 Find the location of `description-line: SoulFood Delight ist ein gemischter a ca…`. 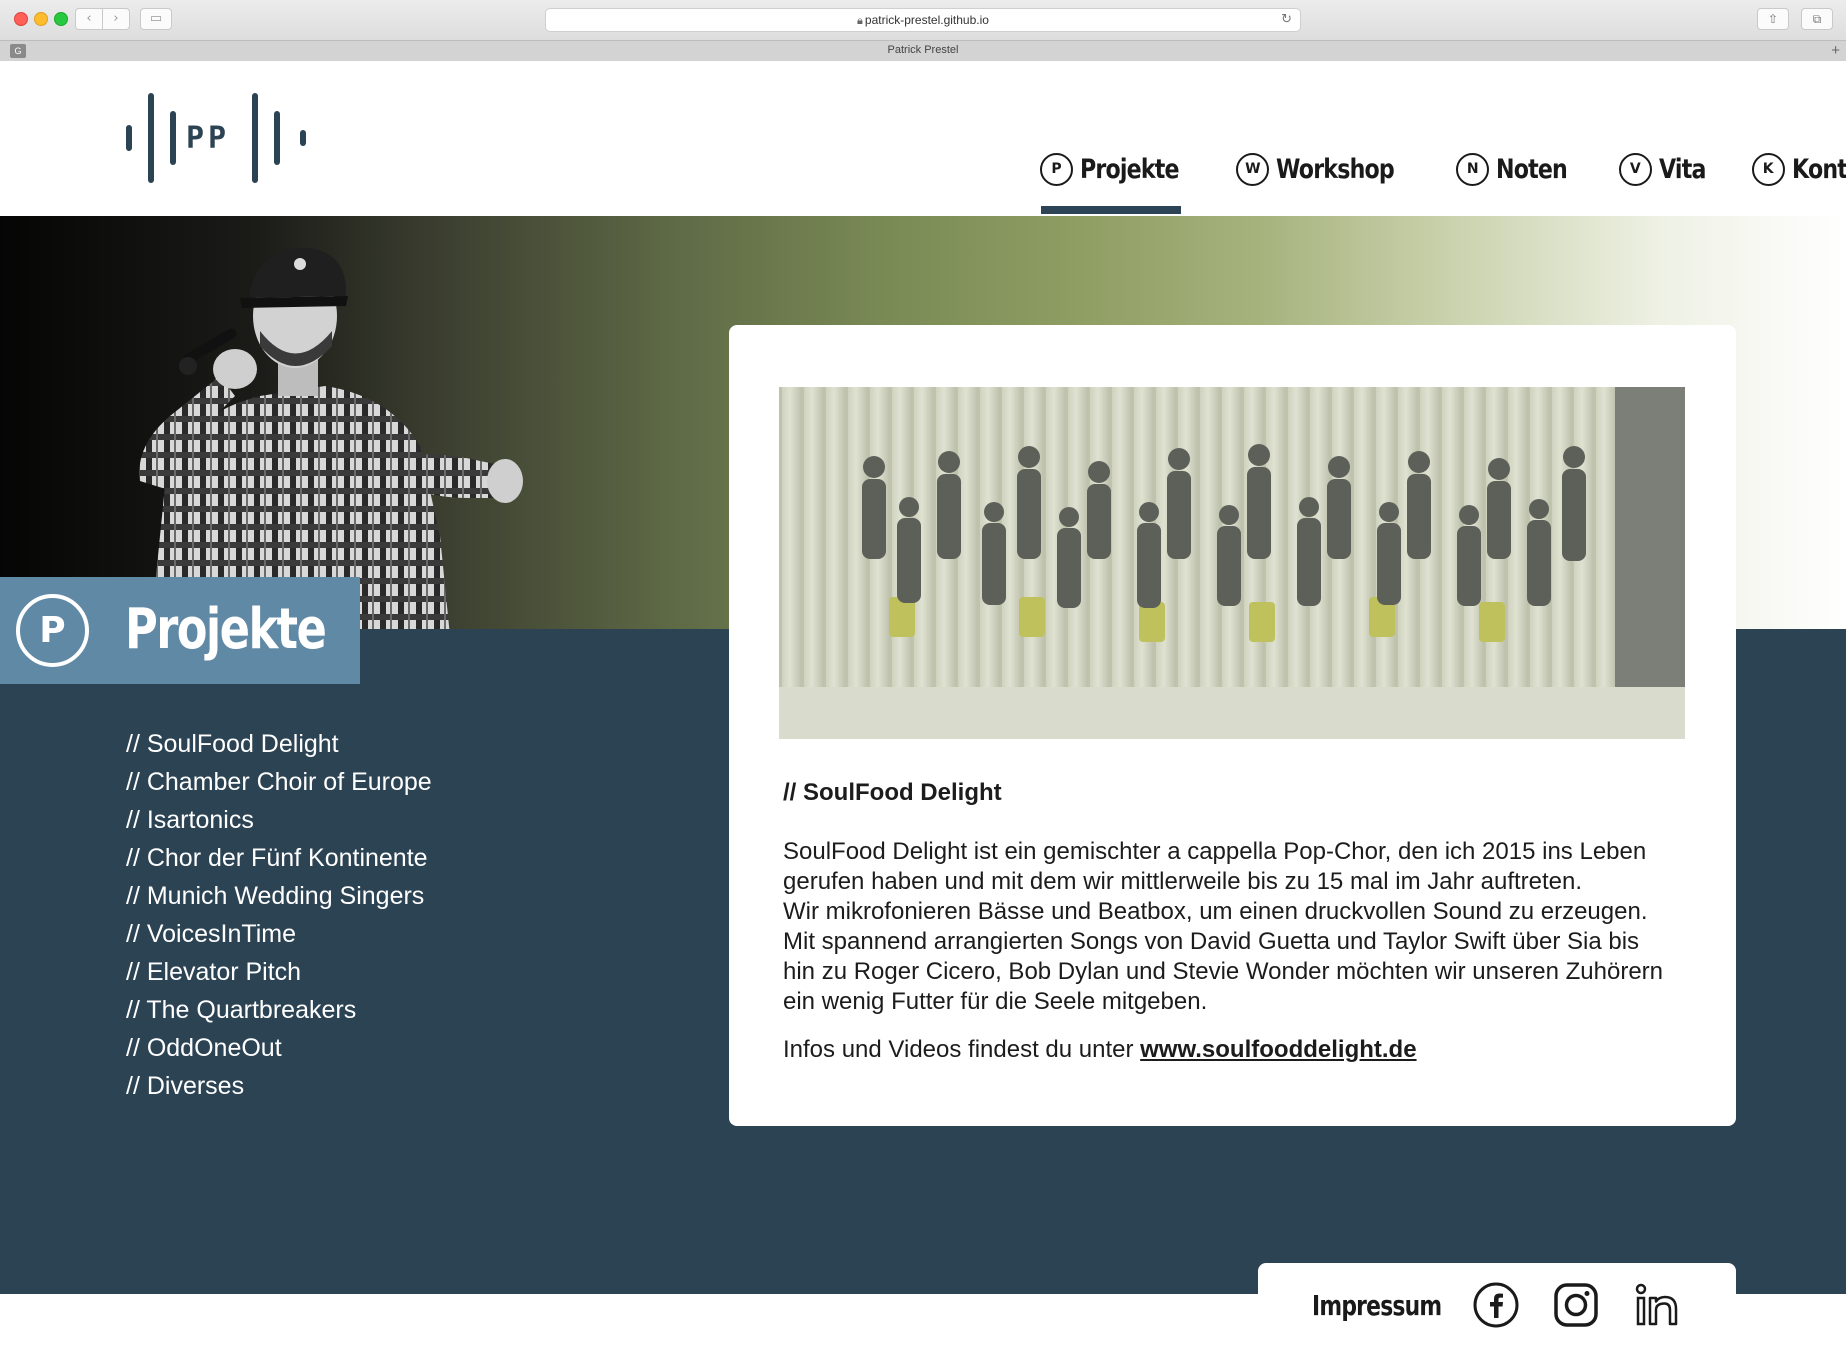

description-line: SoulFood Delight ist ein gemischter a ca… is located at coordinates (1215, 851).